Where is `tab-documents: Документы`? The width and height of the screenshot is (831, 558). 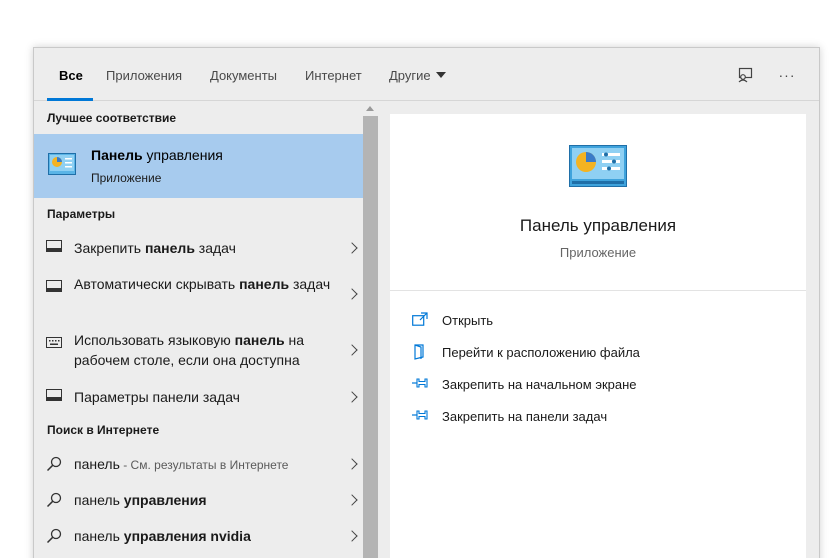 tab-documents: Документы is located at coordinates (243, 75).